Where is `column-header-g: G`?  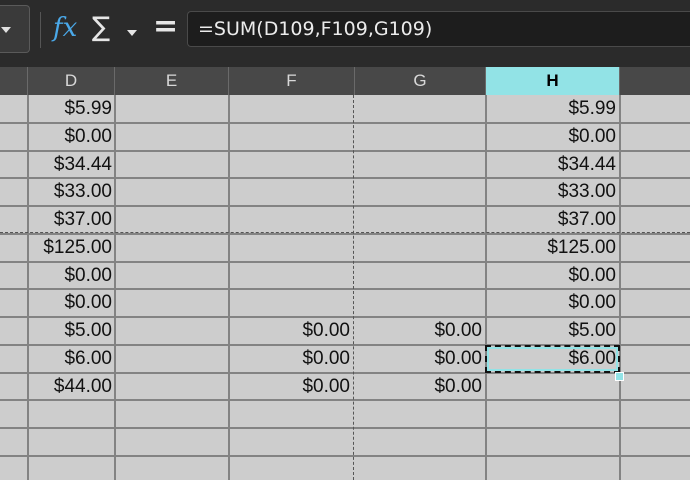
column-header-g: G is located at coordinates (420, 81).